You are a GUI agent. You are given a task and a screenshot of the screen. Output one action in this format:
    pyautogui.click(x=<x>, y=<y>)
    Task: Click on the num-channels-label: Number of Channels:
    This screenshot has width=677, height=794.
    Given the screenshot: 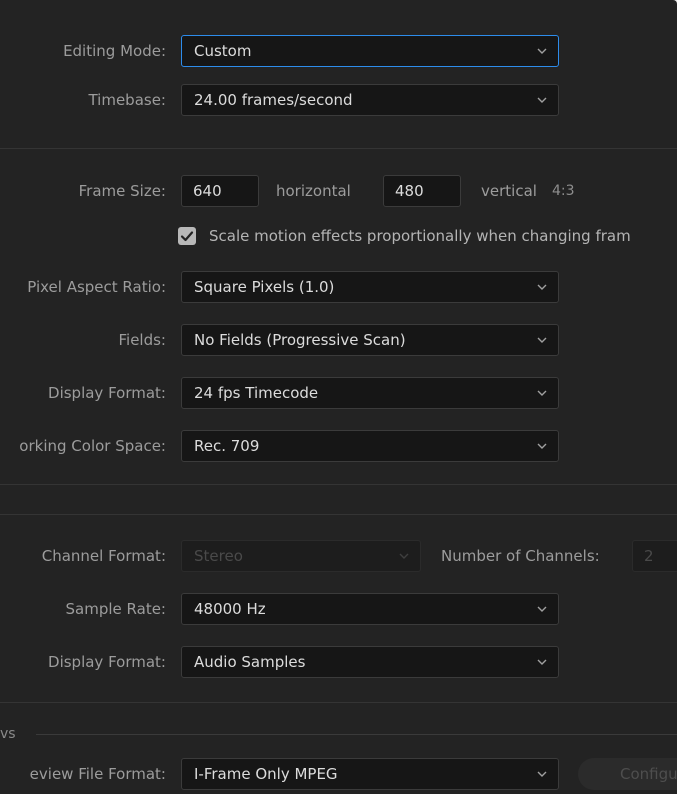 What is the action you would take?
    pyautogui.click(x=520, y=556)
    